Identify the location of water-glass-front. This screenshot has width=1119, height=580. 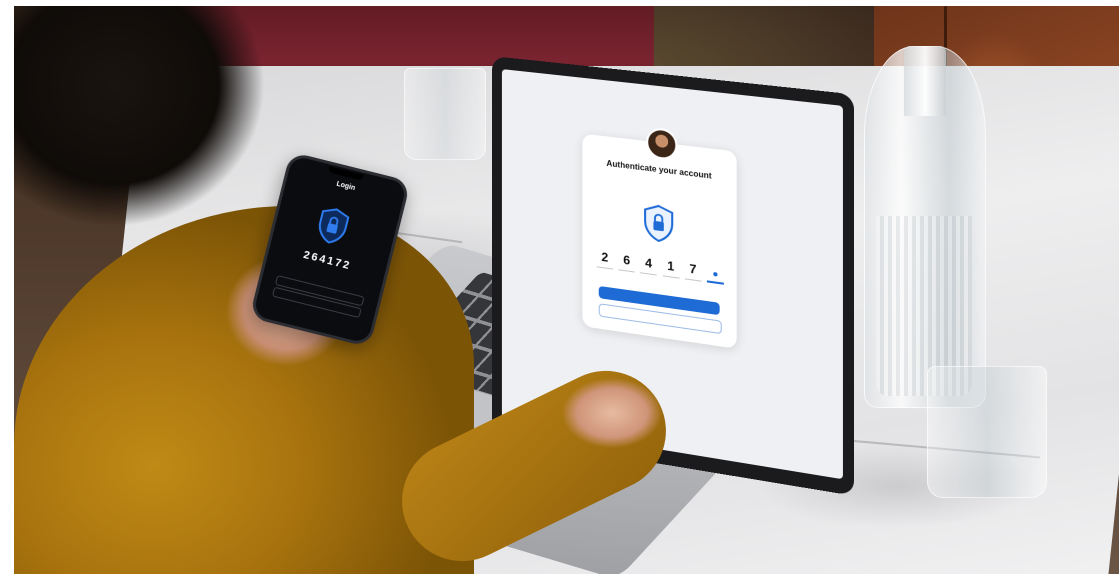
(987, 432).